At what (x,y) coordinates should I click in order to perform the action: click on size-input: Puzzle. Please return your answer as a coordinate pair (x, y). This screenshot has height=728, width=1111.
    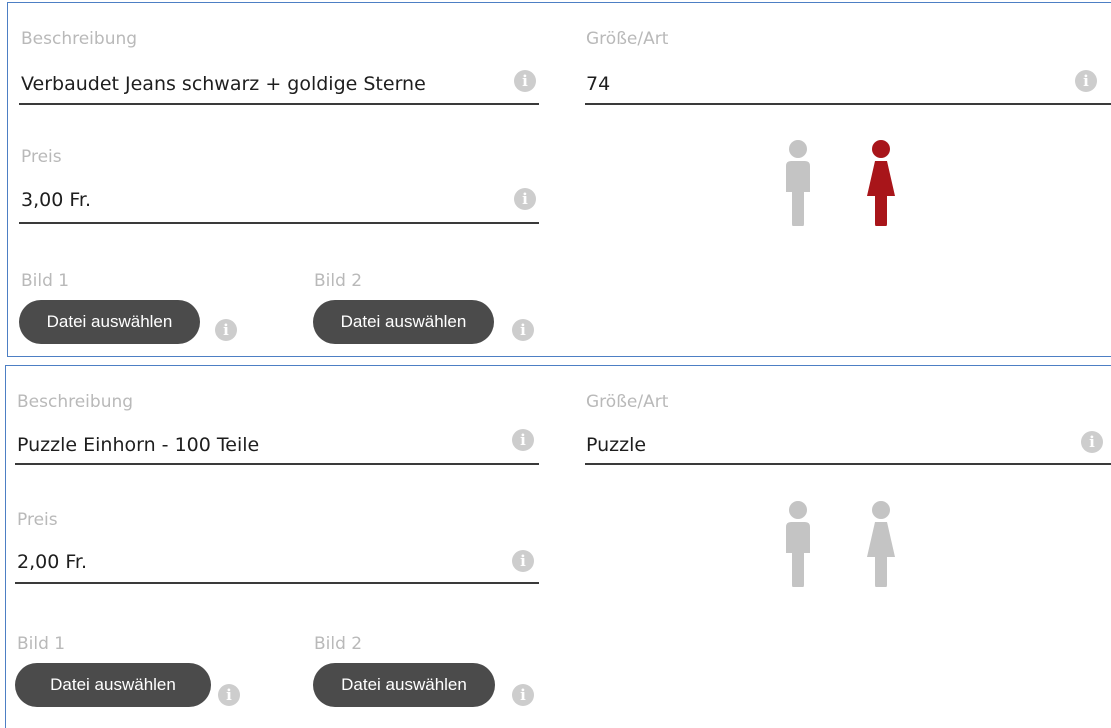
    Looking at the image, I should click on (616, 445).